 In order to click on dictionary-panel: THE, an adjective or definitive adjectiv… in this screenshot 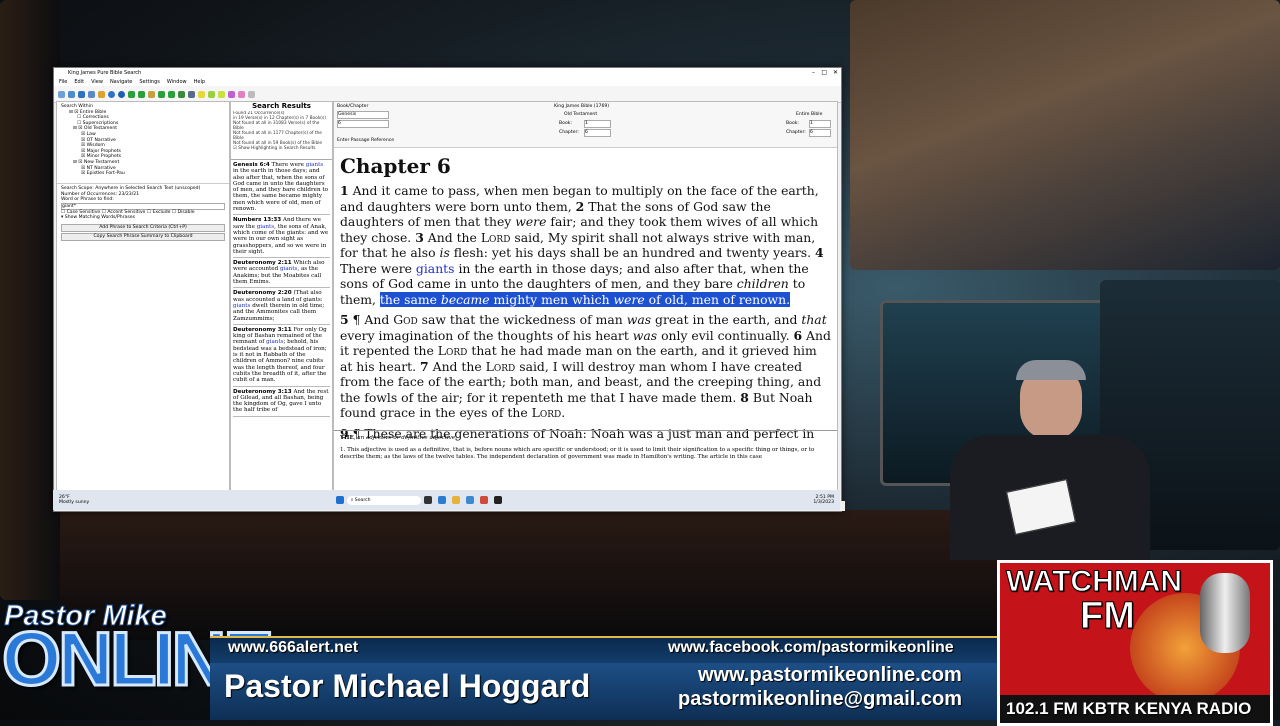, I will do `click(585, 463)`.